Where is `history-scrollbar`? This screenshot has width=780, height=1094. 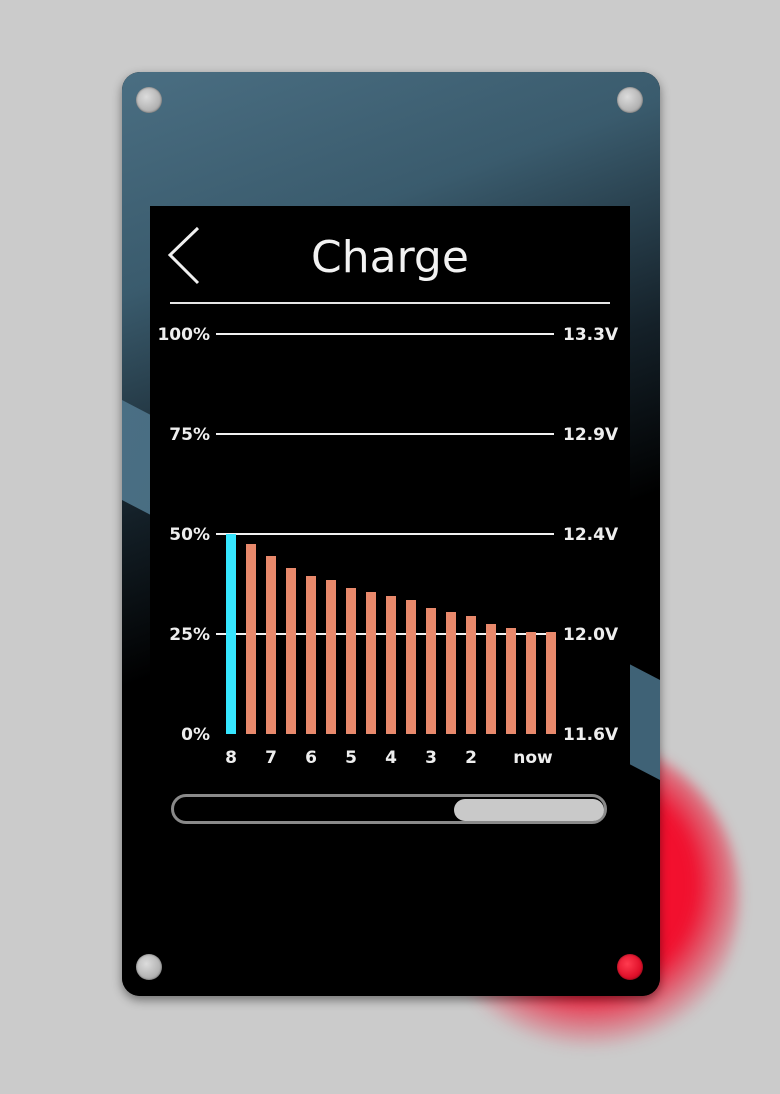
history-scrollbar is located at coordinates (389, 809).